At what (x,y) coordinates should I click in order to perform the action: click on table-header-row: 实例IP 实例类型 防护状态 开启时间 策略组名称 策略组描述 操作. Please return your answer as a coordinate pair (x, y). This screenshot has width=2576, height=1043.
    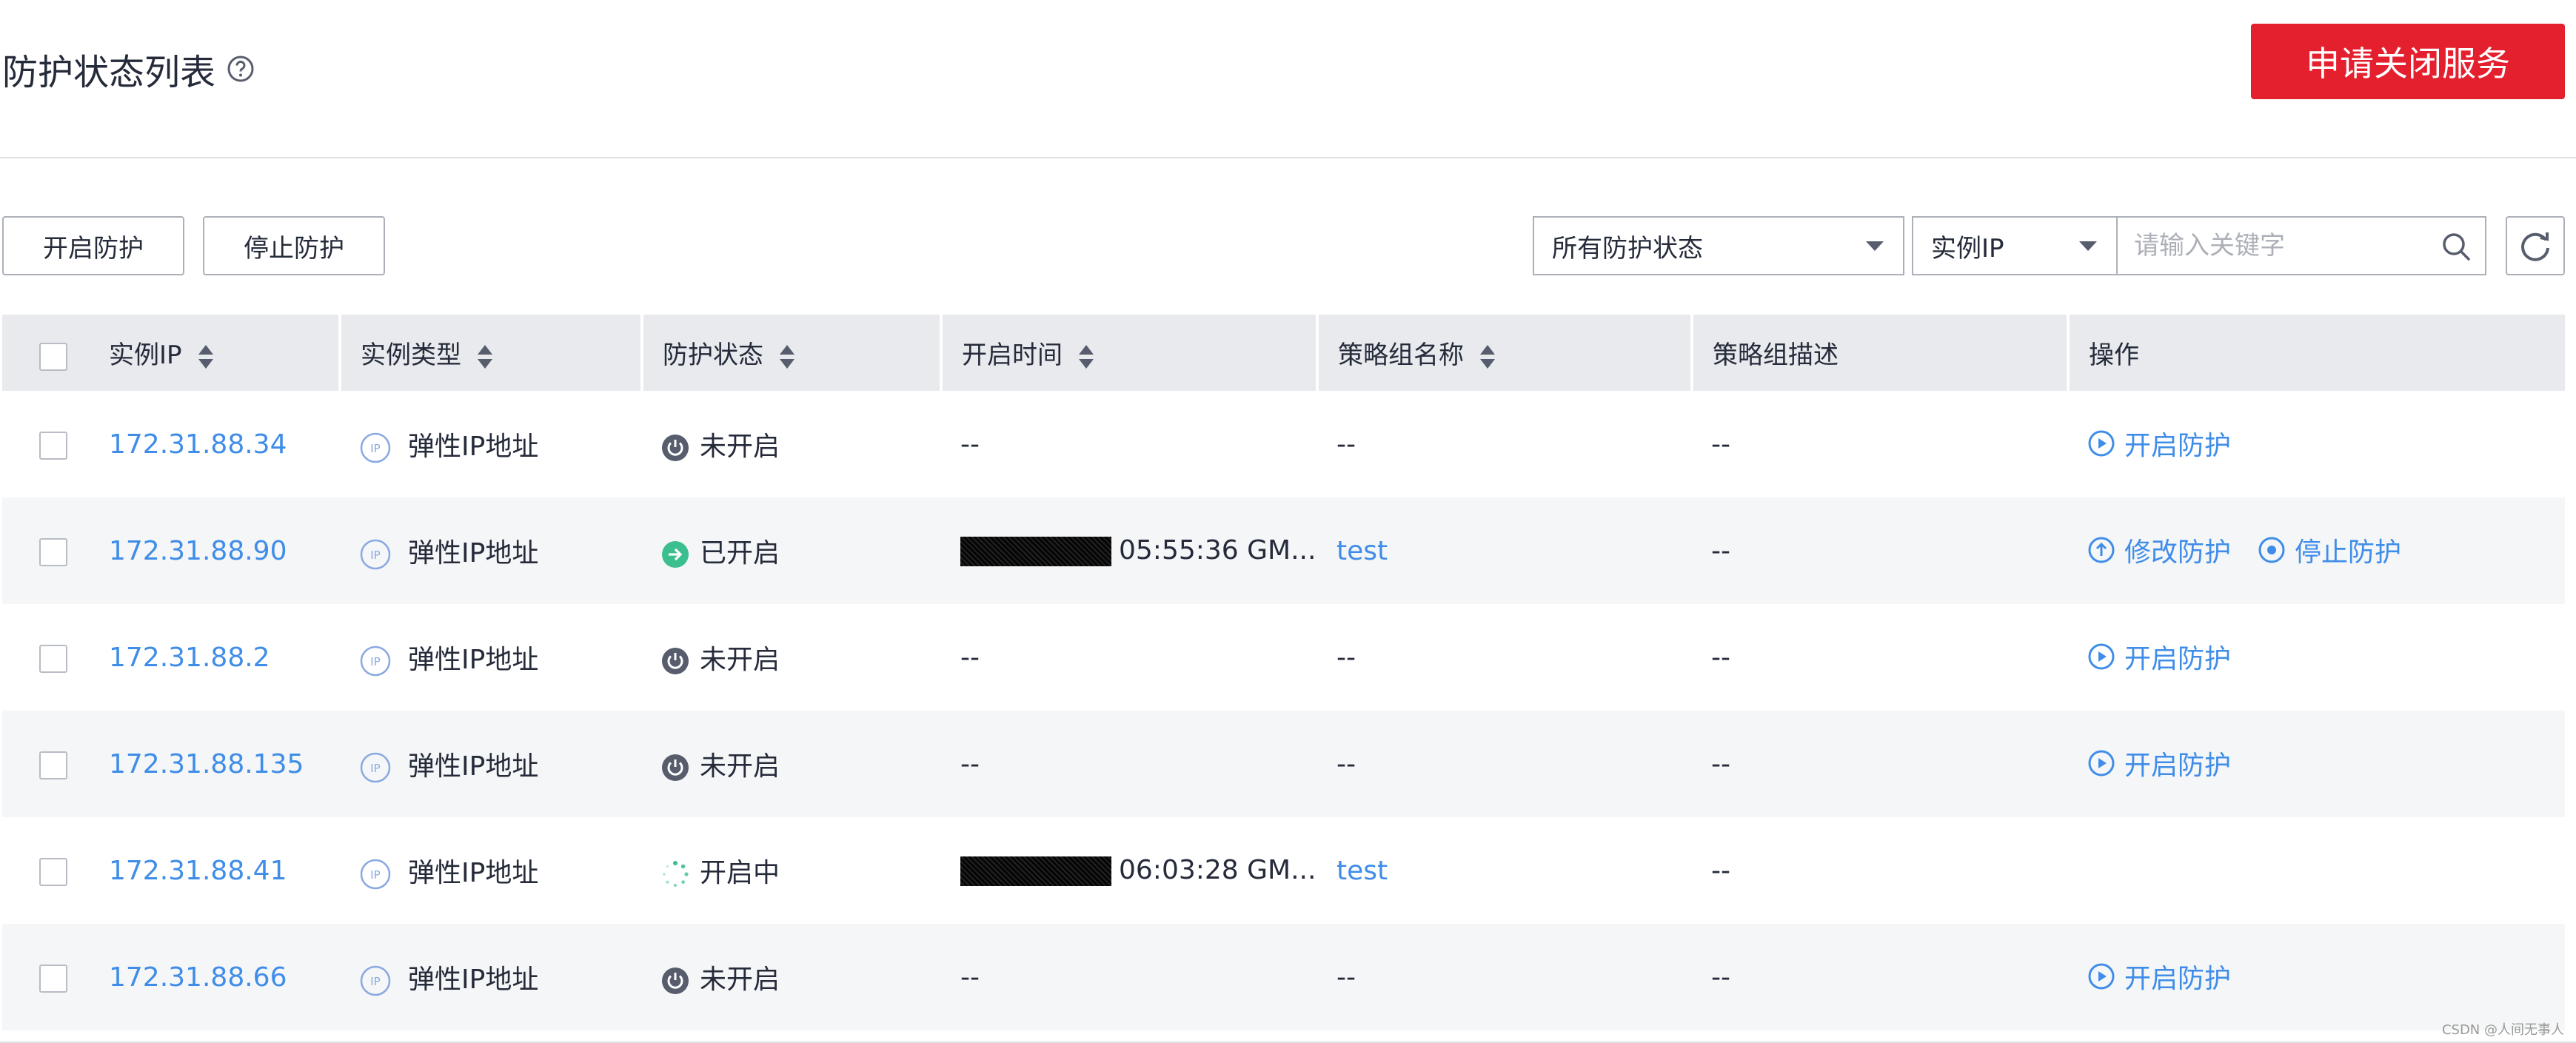
    Looking at the image, I should click on (1283, 353).